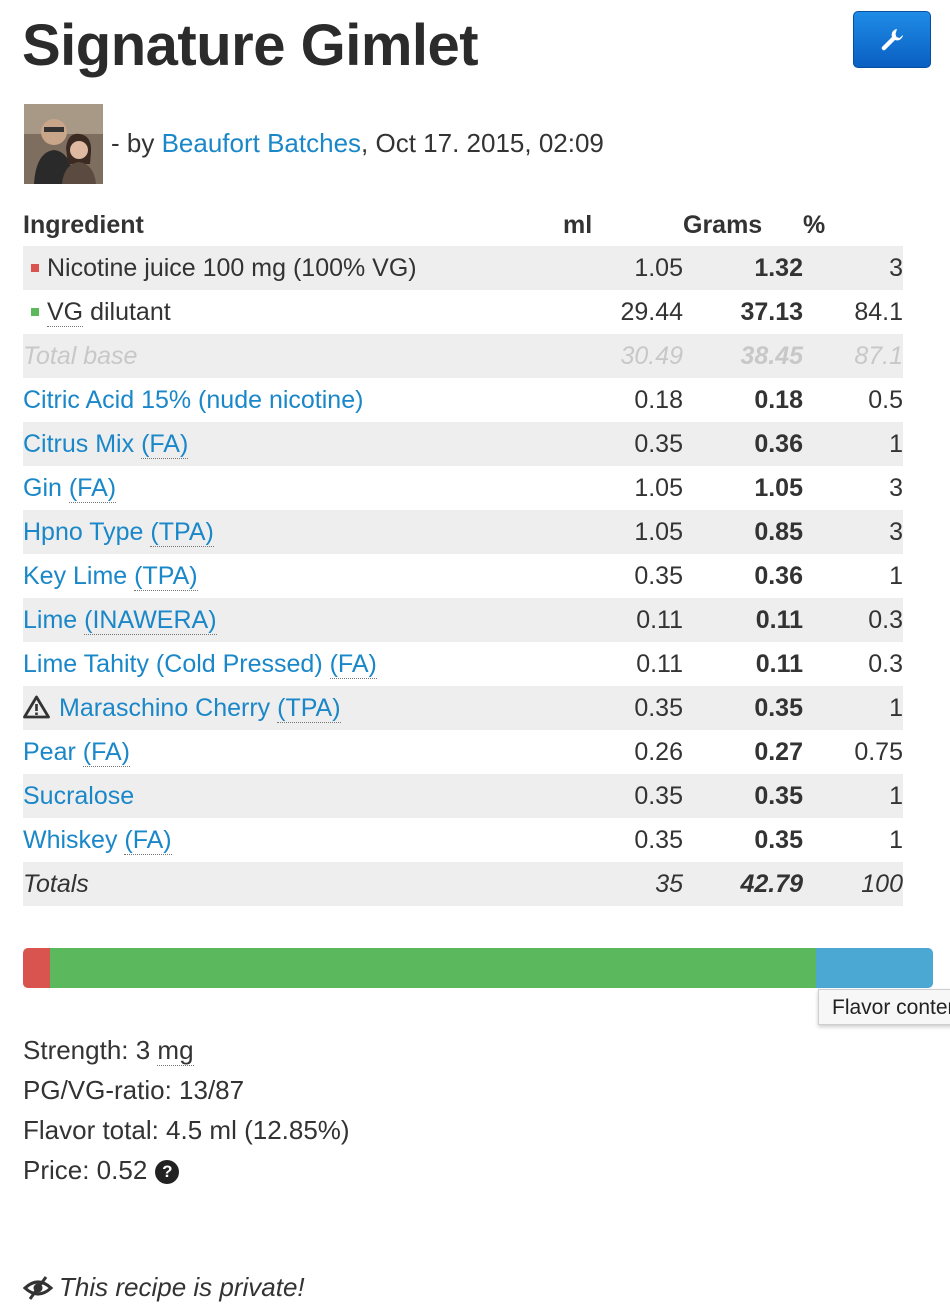 The height and width of the screenshot is (1314, 950). I want to click on ingredient-cell: Hpno Type (TPA), so click(293, 532).